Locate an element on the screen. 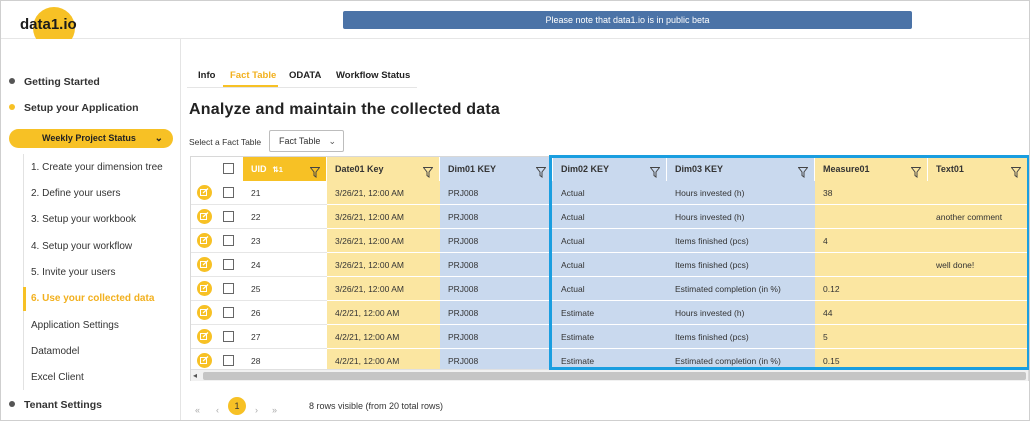 This screenshot has height=421, width=1030. sidebar-section-getting-started: Getting Started is located at coordinates (54, 82).